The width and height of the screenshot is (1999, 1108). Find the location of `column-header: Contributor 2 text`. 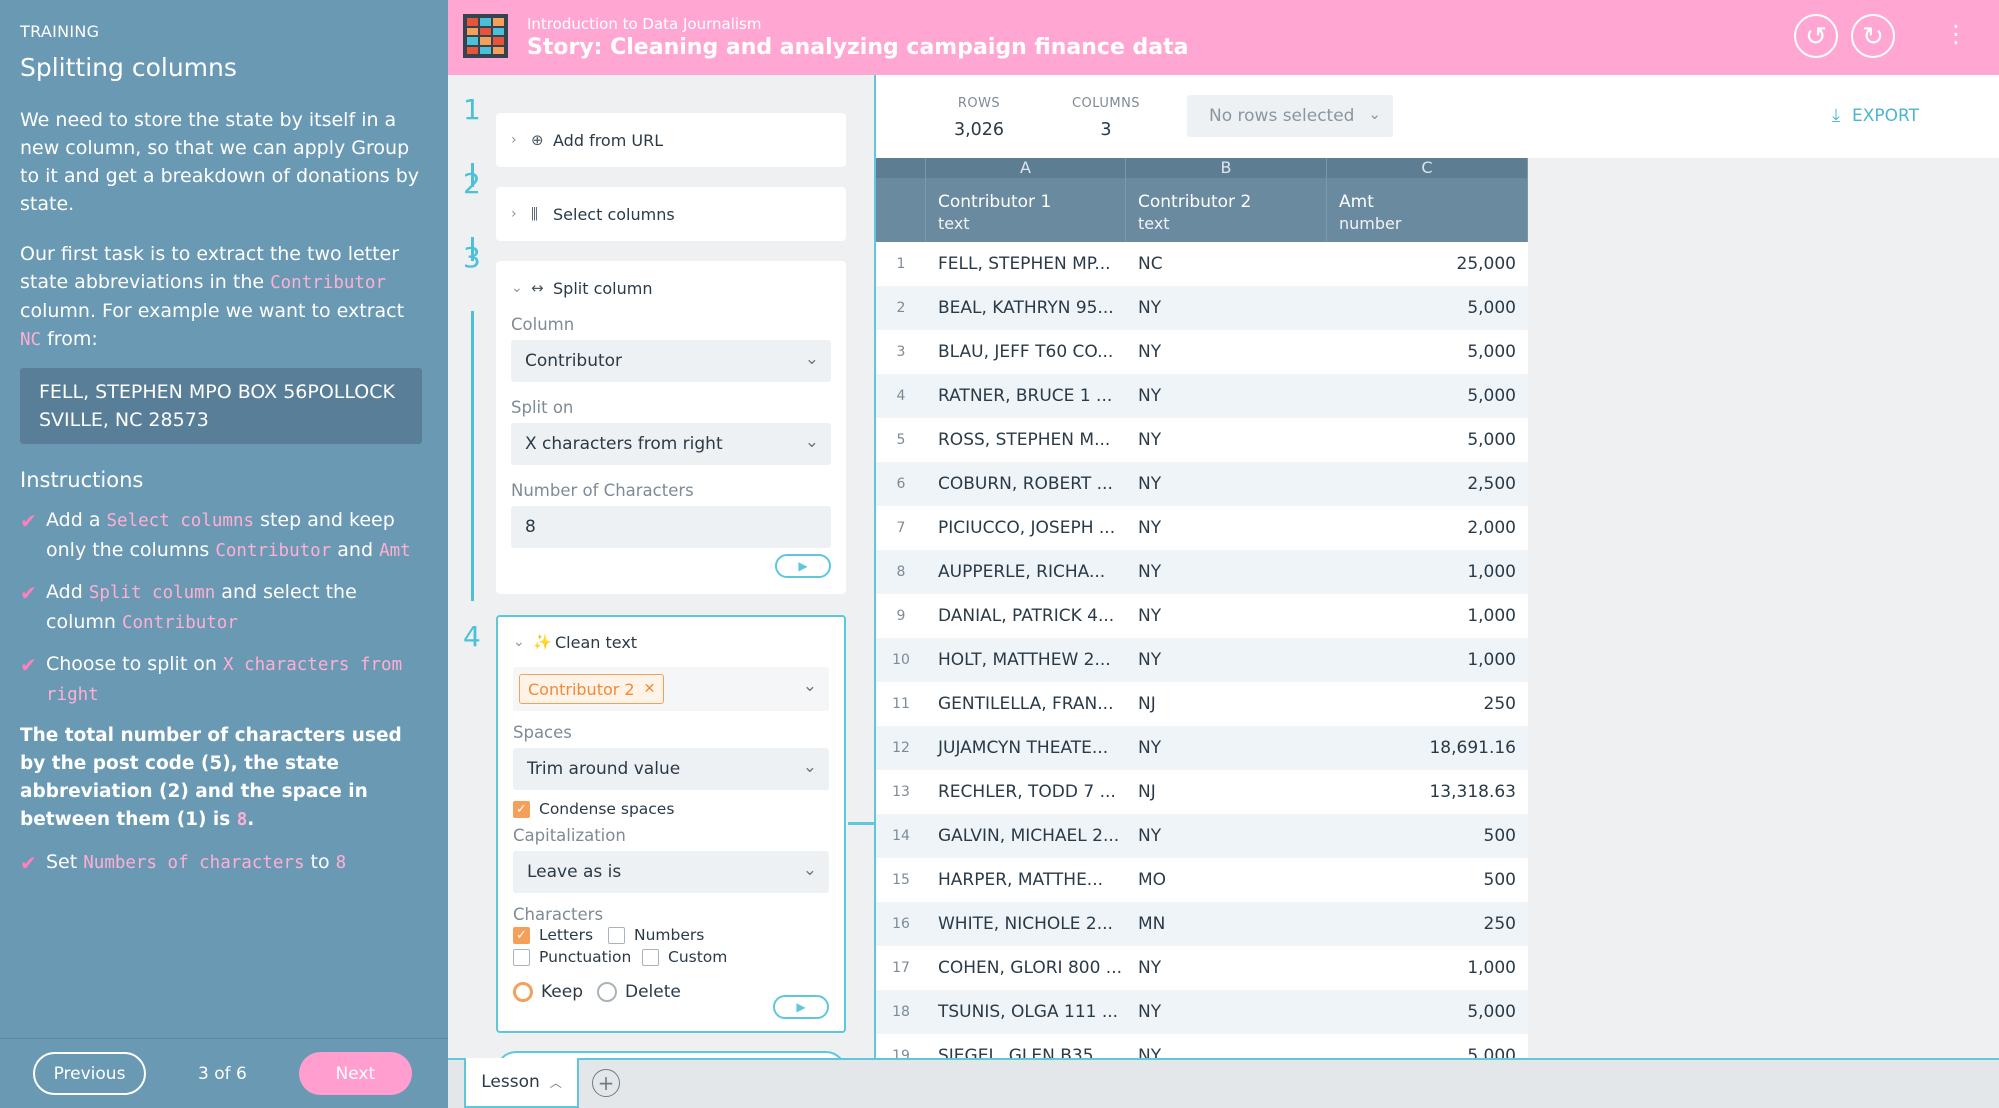

column-header: Contributor 2 text is located at coordinates (1226, 210).